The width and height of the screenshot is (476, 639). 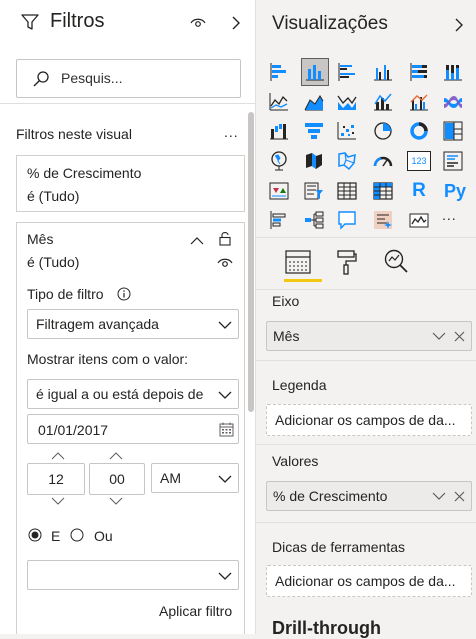 I want to click on pie-chart-icon, so click(x=383, y=131).